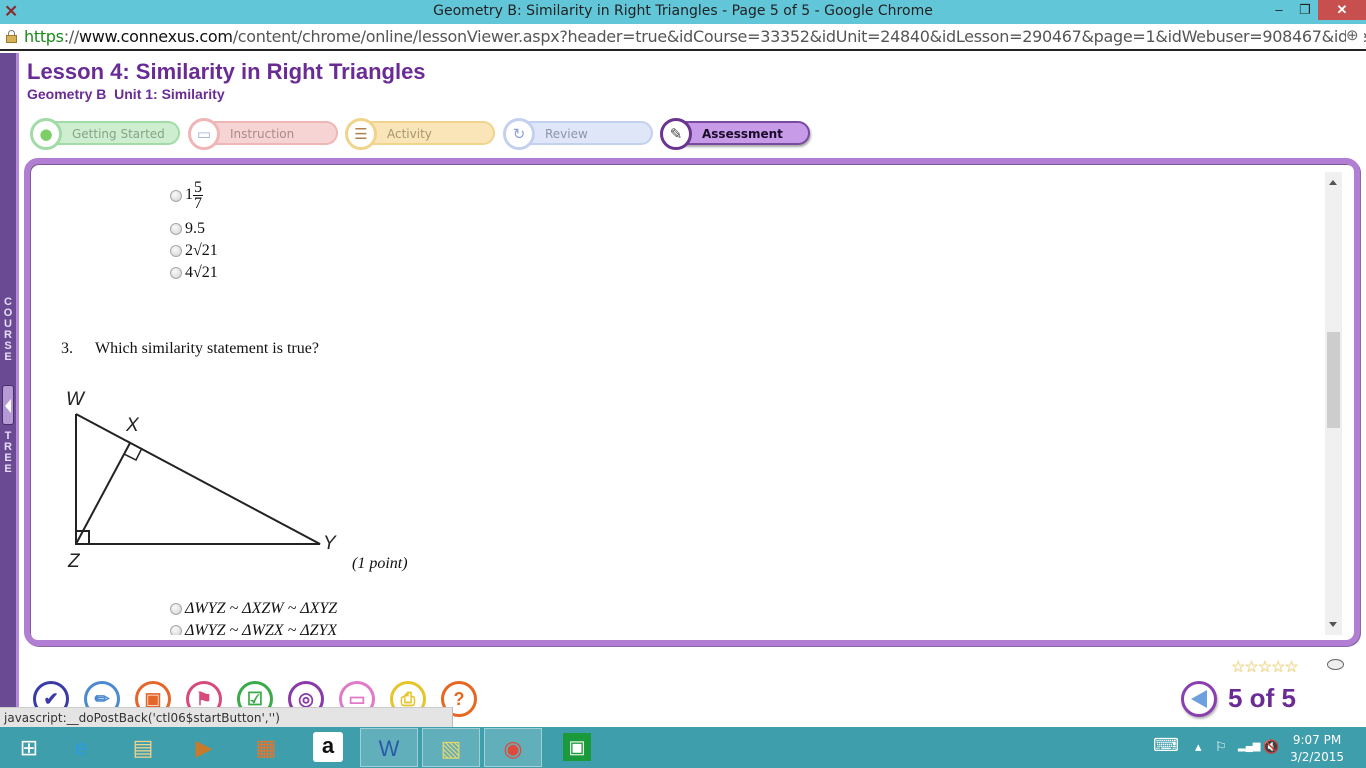 The image size is (1366, 768). I want to click on taskbar-file-explorer: ▤, so click(143, 747).